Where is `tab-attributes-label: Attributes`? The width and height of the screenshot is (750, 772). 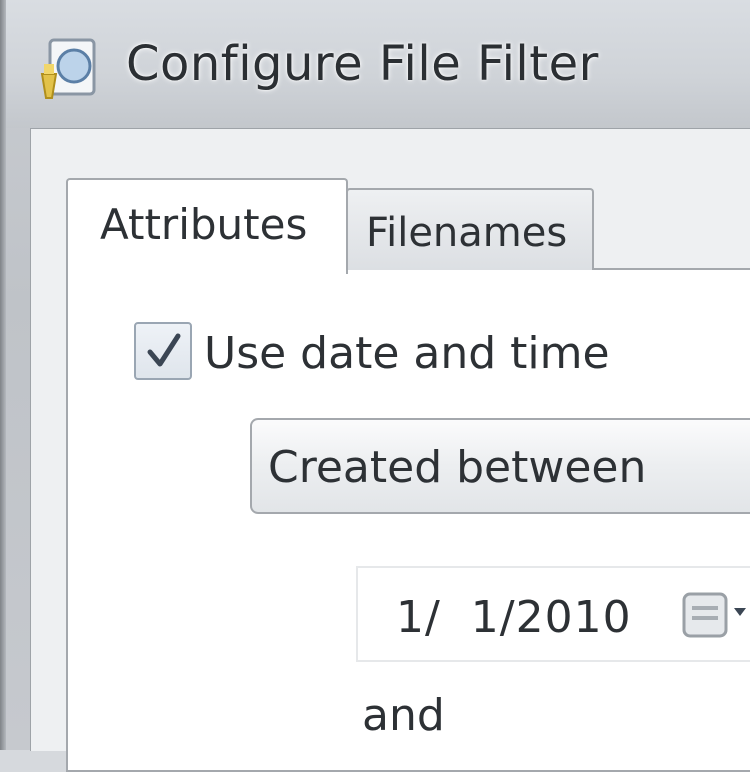
tab-attributes-label: Attributes is located at coordinates (204, 224).